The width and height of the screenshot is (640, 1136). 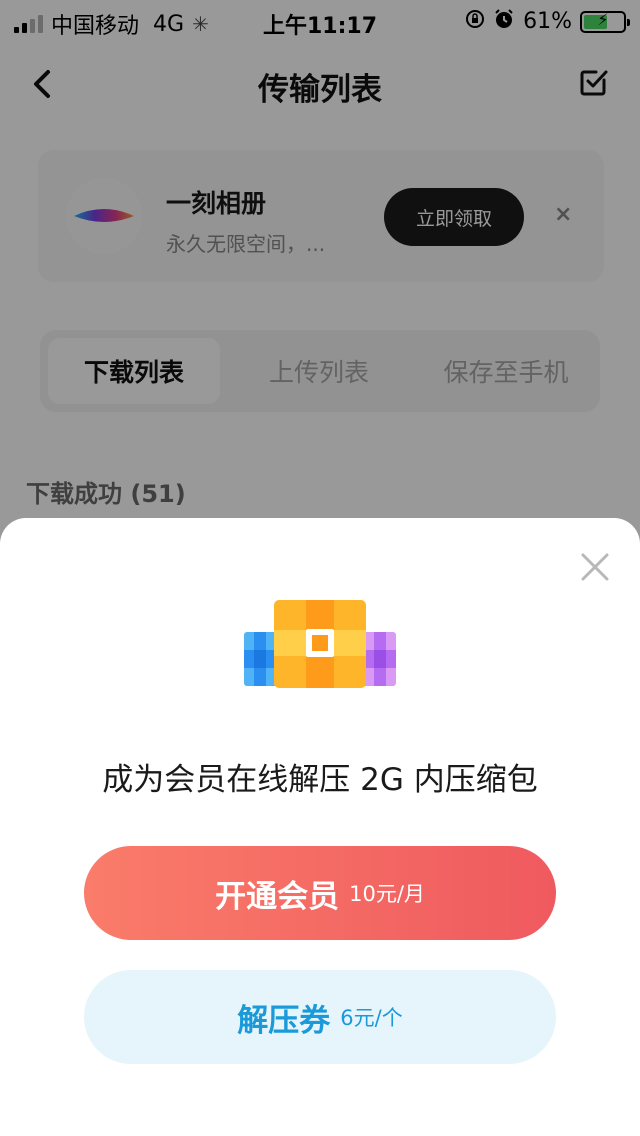 I want to click on close-icon, so click(x=595, y=567).